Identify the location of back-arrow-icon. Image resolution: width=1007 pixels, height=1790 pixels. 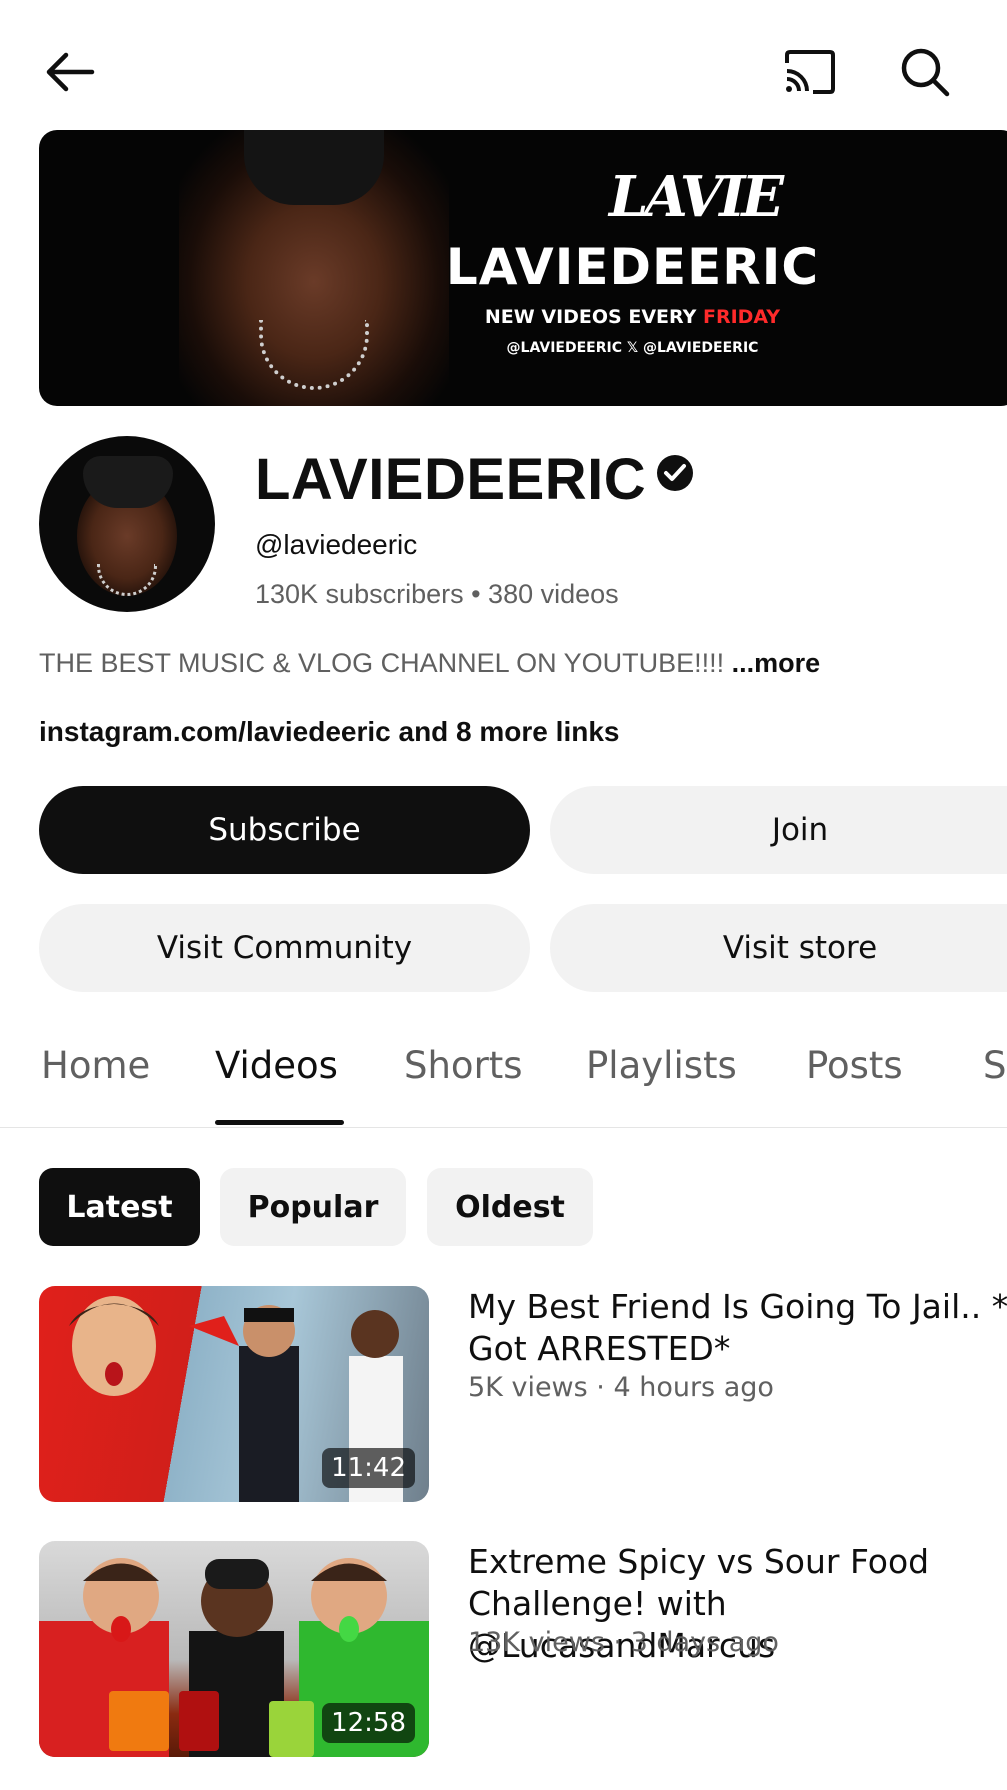
(70, 72).